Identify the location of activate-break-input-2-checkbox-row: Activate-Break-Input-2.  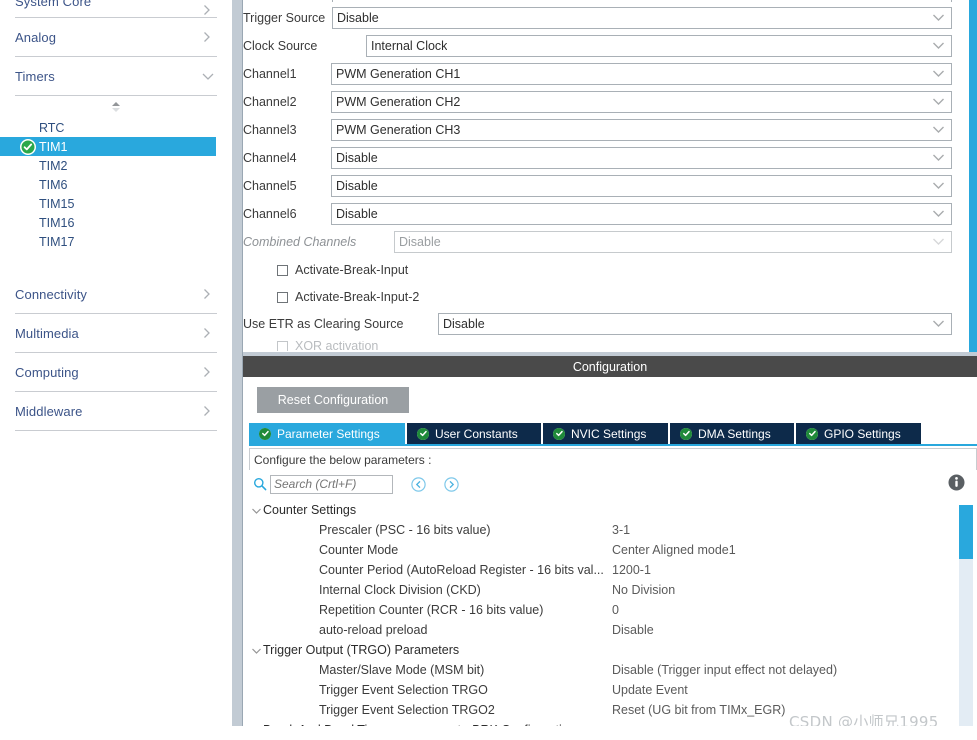
(348, 297).